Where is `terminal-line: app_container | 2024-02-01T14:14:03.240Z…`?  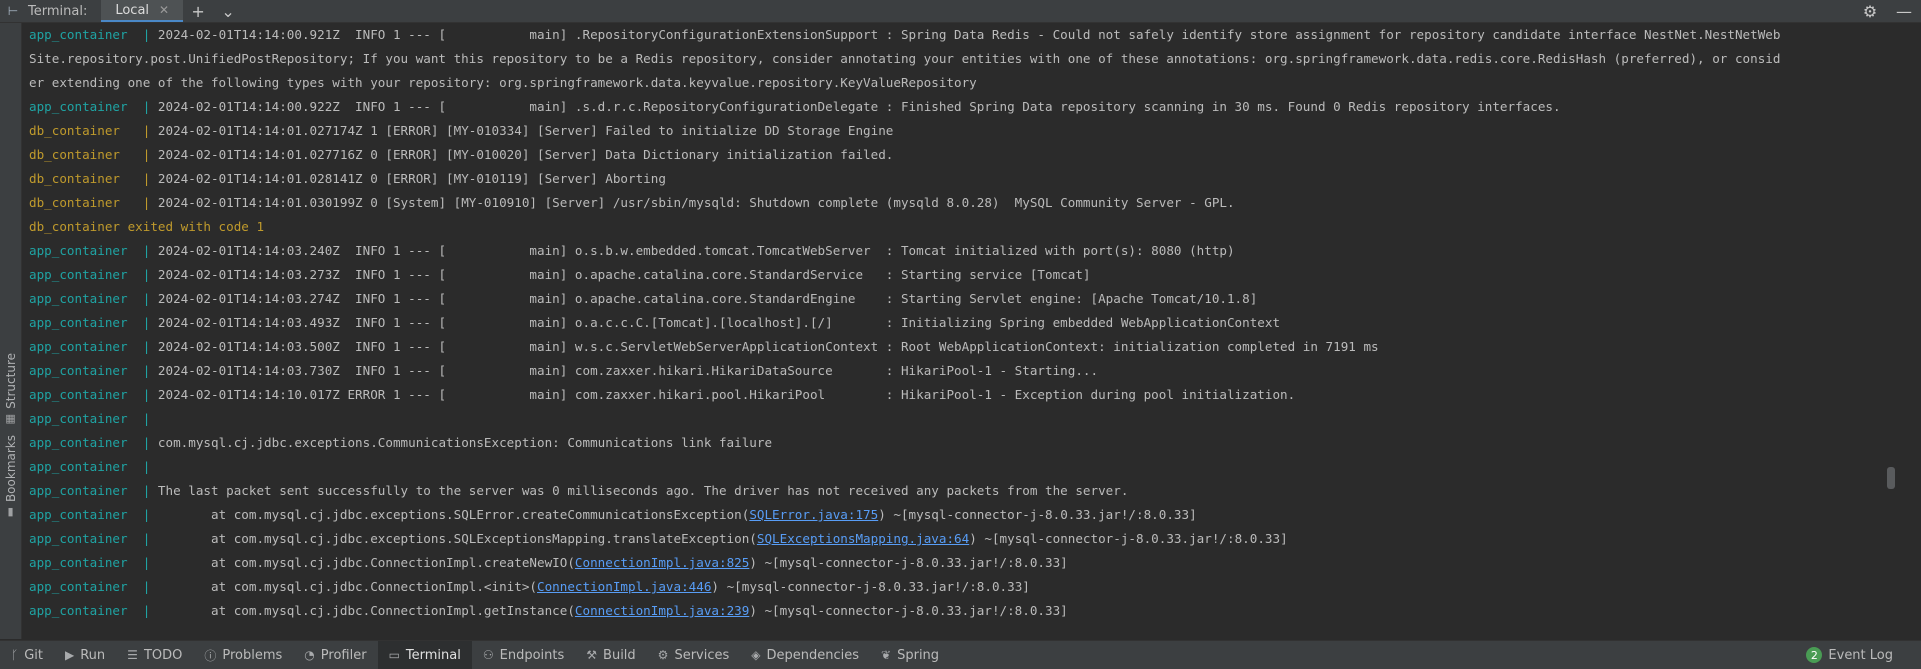
terminal-line: app_container | 2024-02-01T14:14:03.240Z… is located at coordinates (962, 251).